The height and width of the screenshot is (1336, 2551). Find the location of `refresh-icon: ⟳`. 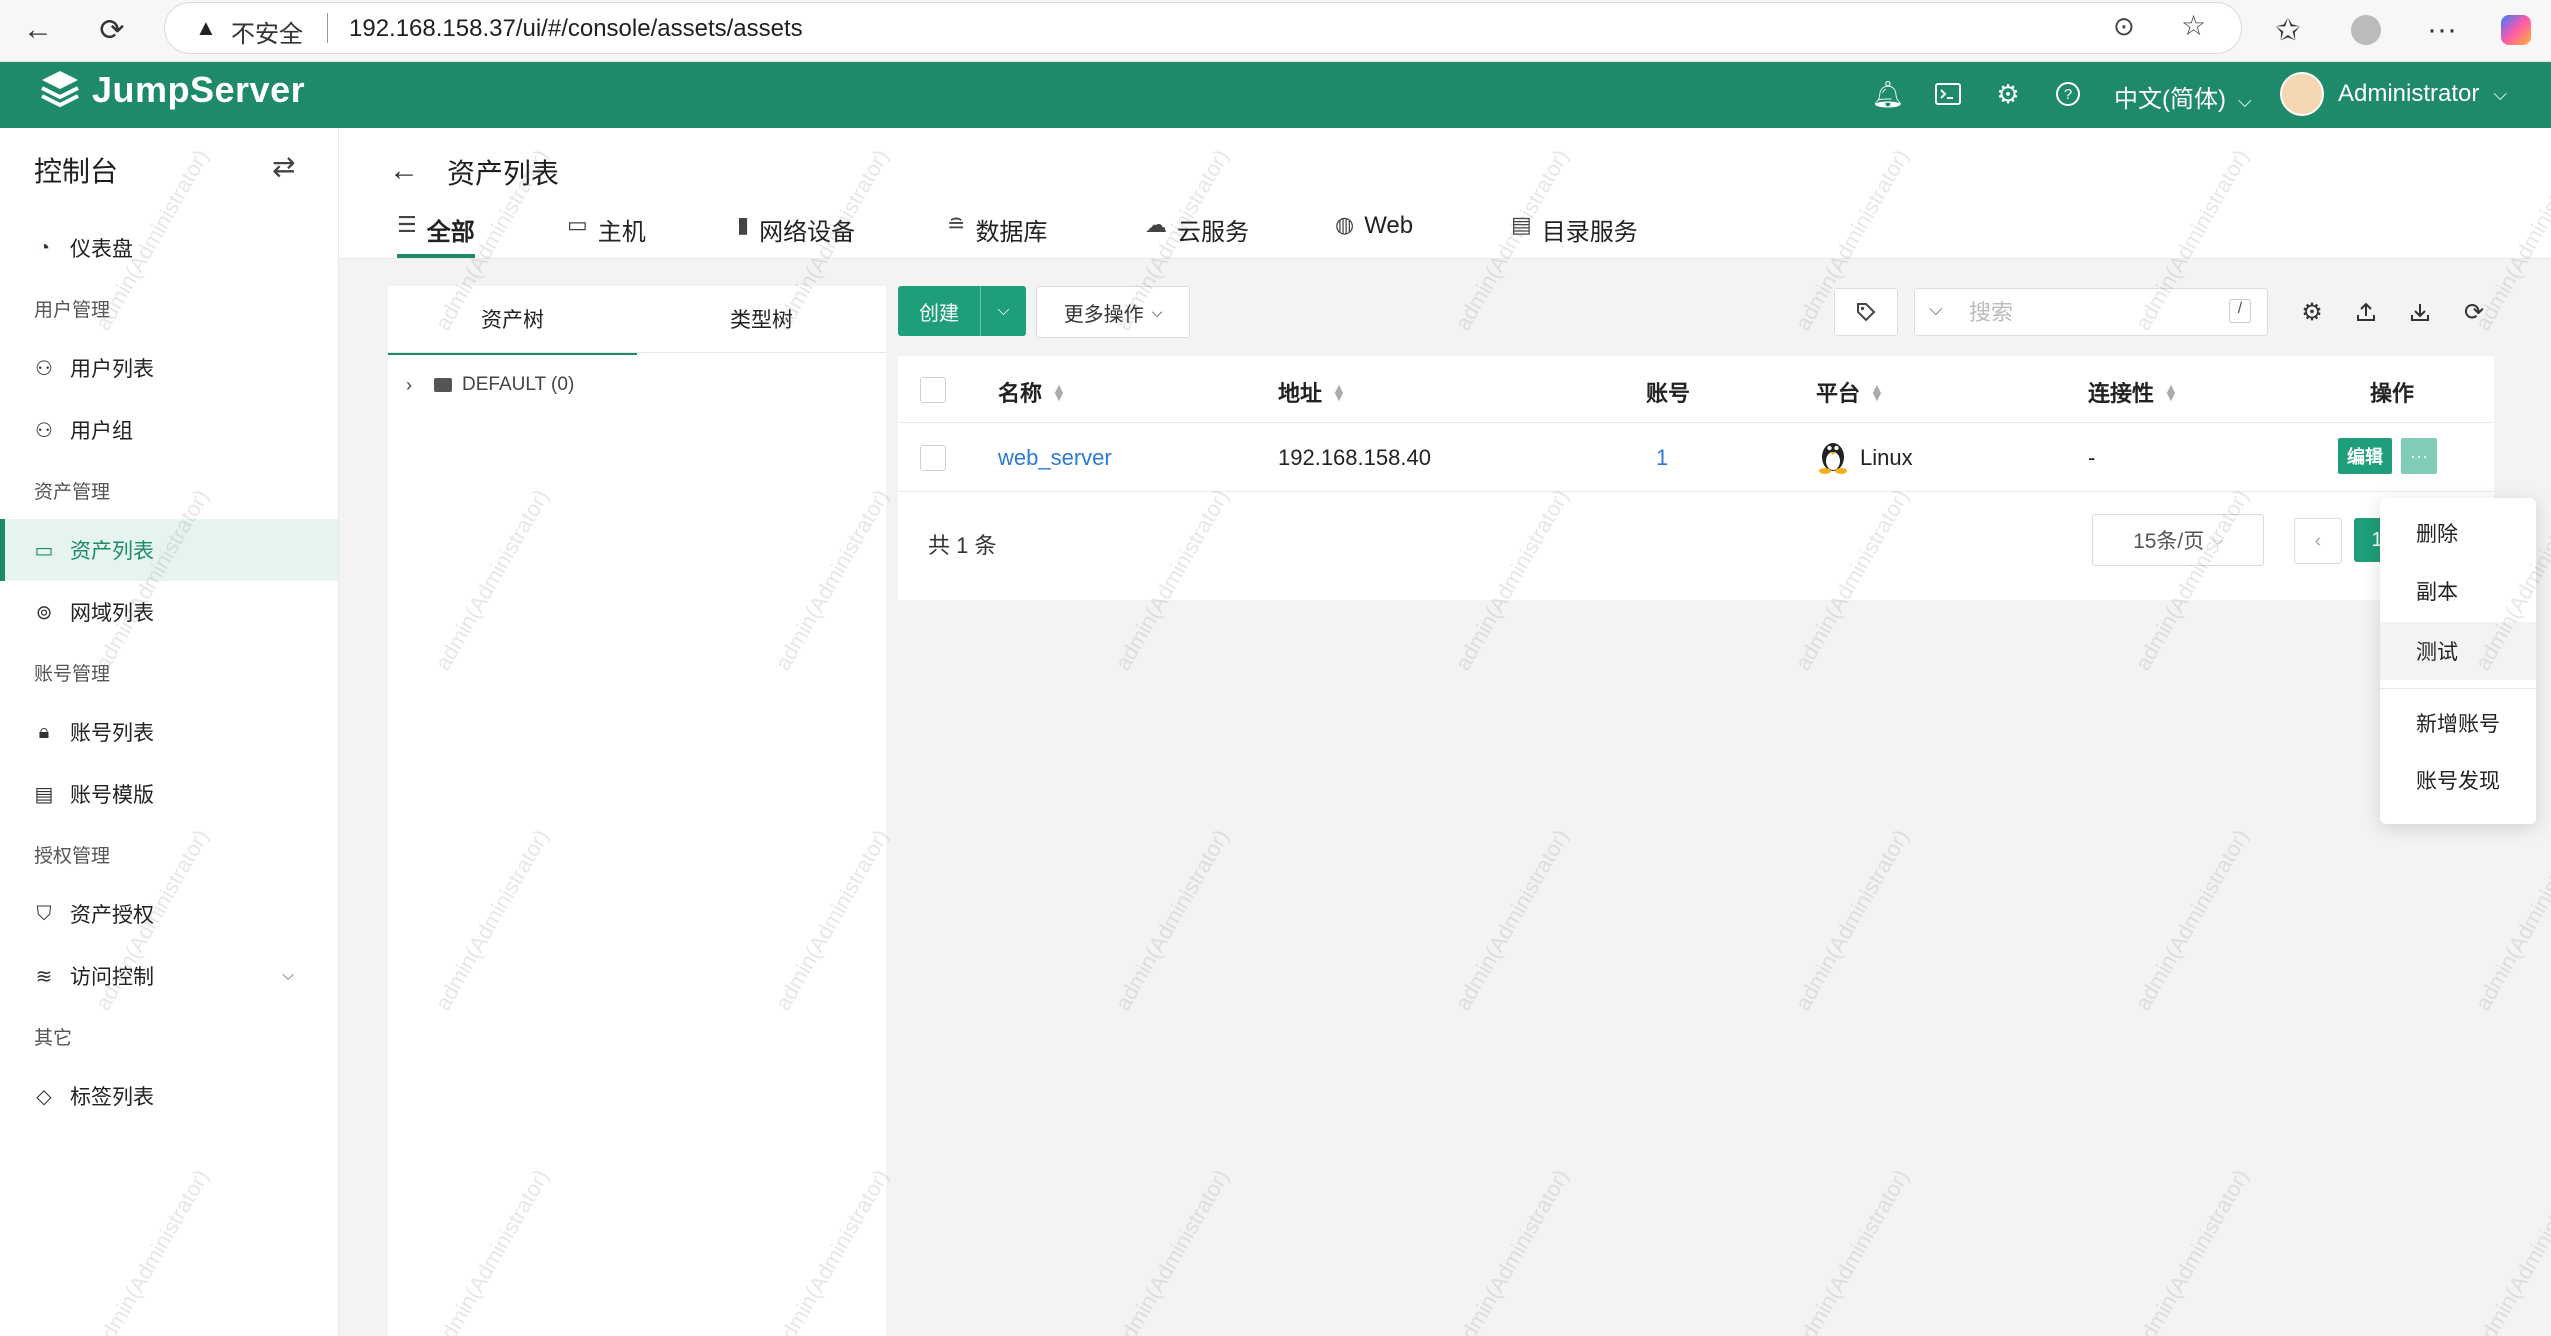

refresh-icon: ⟳ is located at coordinates (2474, 312).